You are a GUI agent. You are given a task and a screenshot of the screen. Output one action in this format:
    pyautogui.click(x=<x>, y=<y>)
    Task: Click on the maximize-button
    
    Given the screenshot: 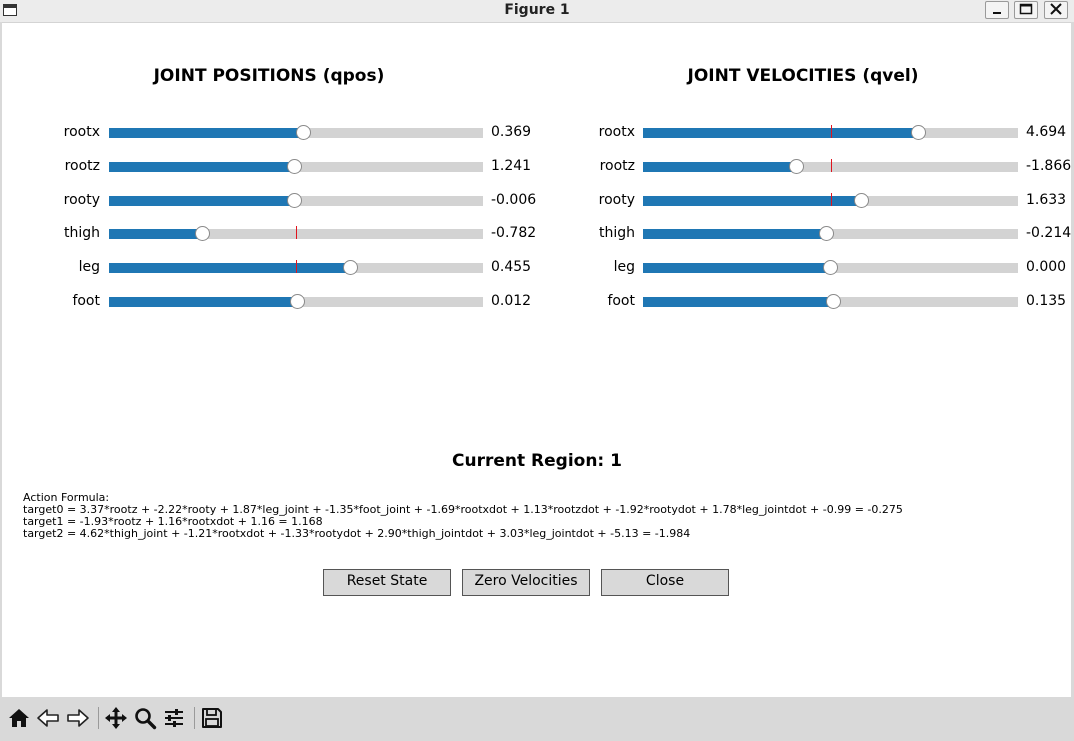 What is the action you would take?
    pyautogui.click(x=1026, y=10)
    